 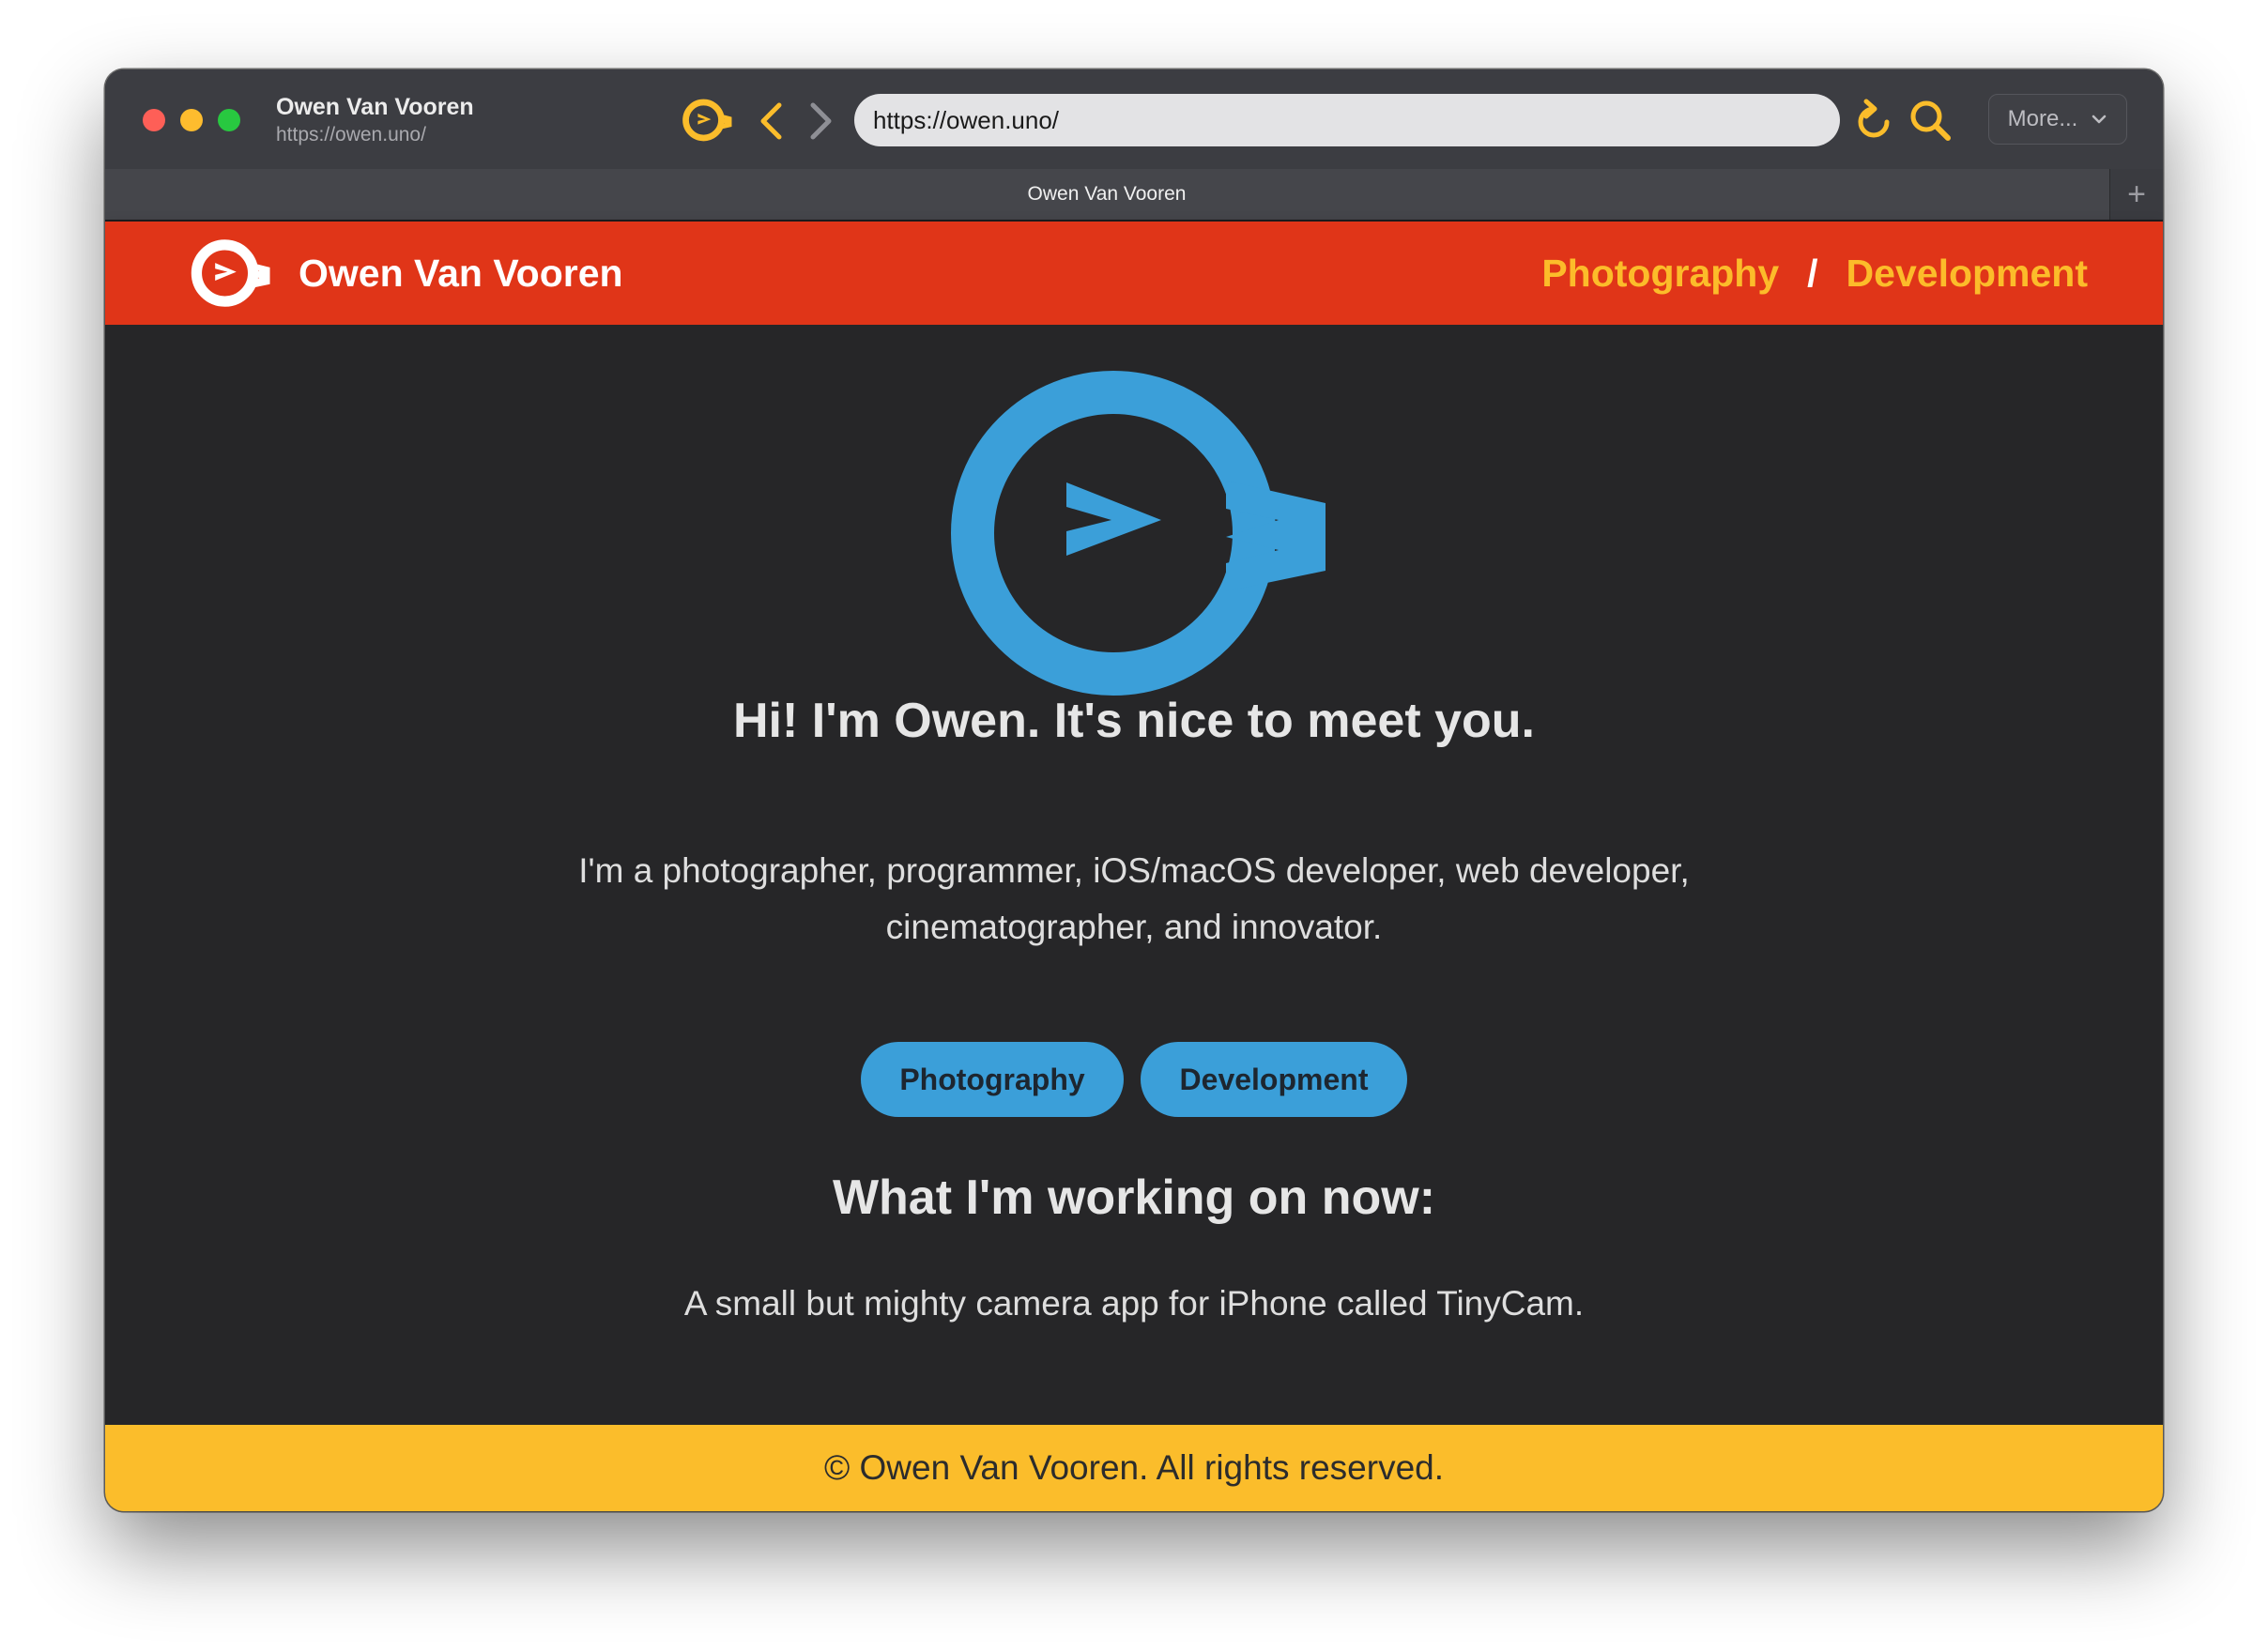 What do you see at coordinates (375, 107) in the screenshot?
I see `window-title: Owen Van Vooren` at bounding box center [375, 107].